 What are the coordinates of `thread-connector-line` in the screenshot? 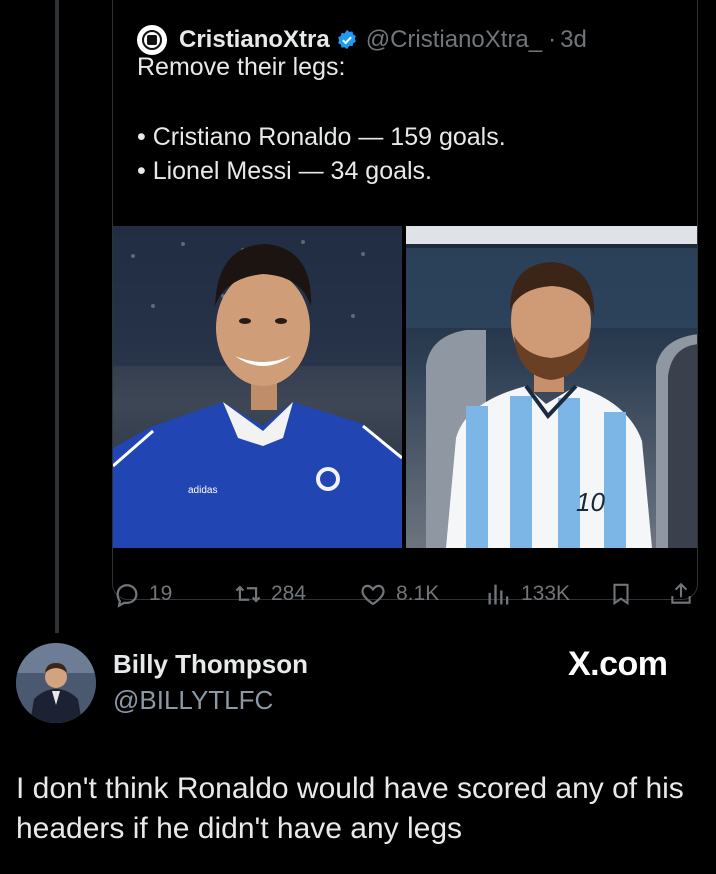 It's located at (57, 316).